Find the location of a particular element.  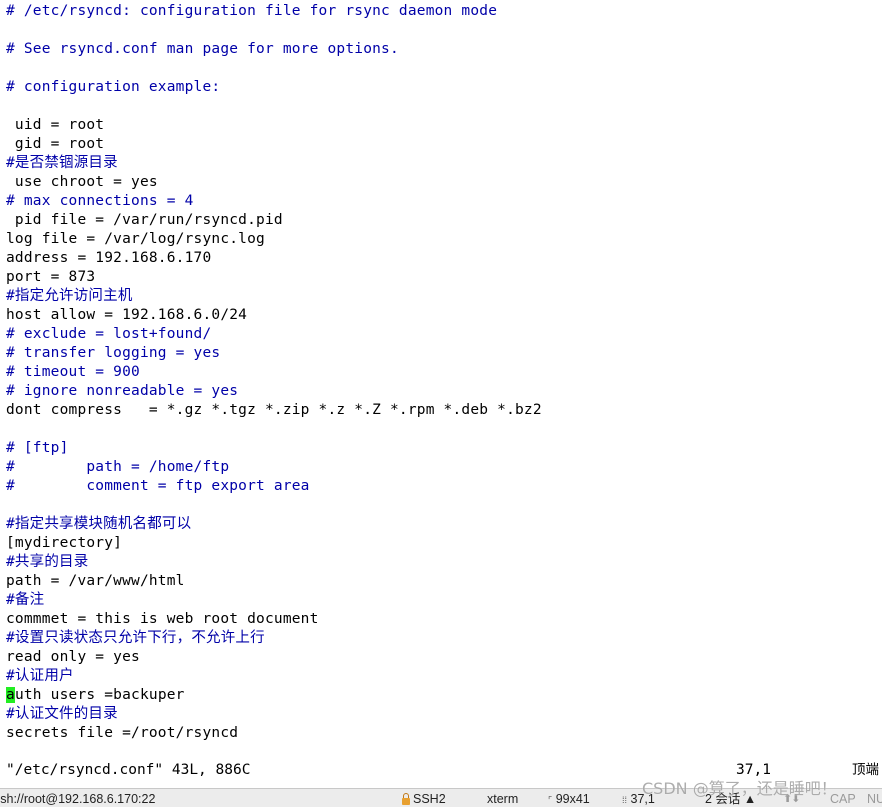

lock-icon is located at coordinates (406, 799).